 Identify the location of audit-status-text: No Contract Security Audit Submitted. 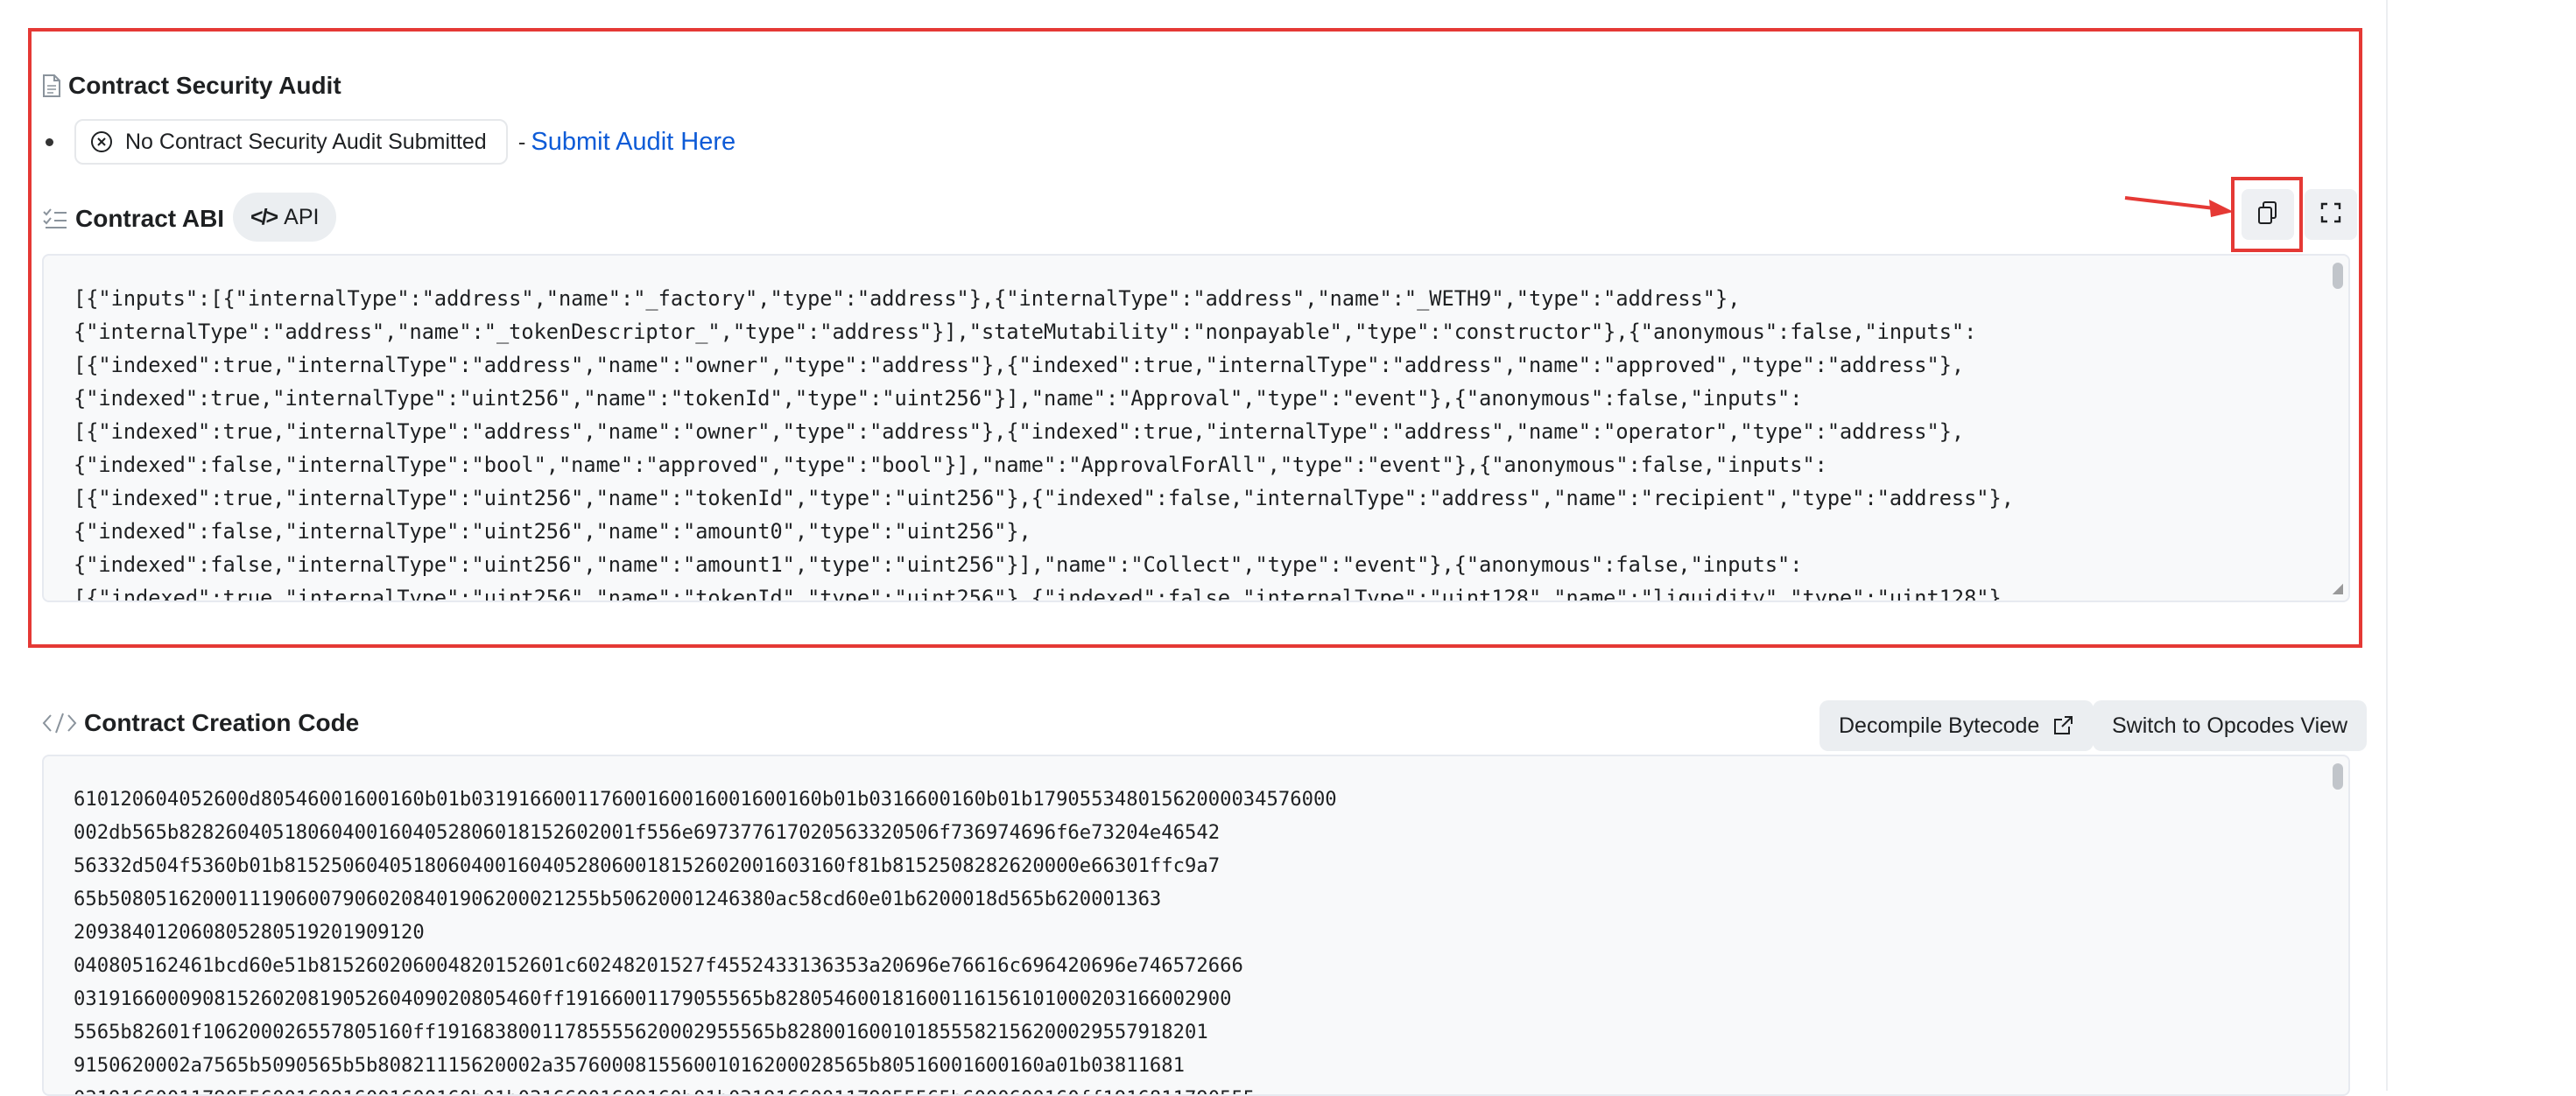
(306, 142).